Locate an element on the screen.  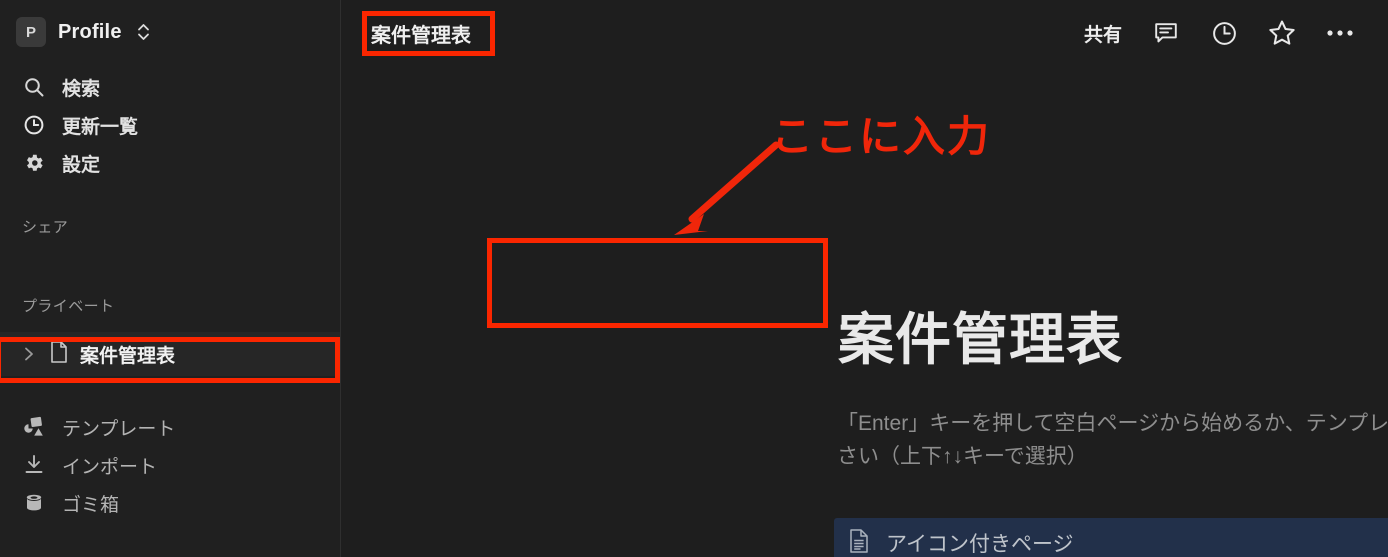
option-label: アイコン付きページ is located at coordinates (980, 544).